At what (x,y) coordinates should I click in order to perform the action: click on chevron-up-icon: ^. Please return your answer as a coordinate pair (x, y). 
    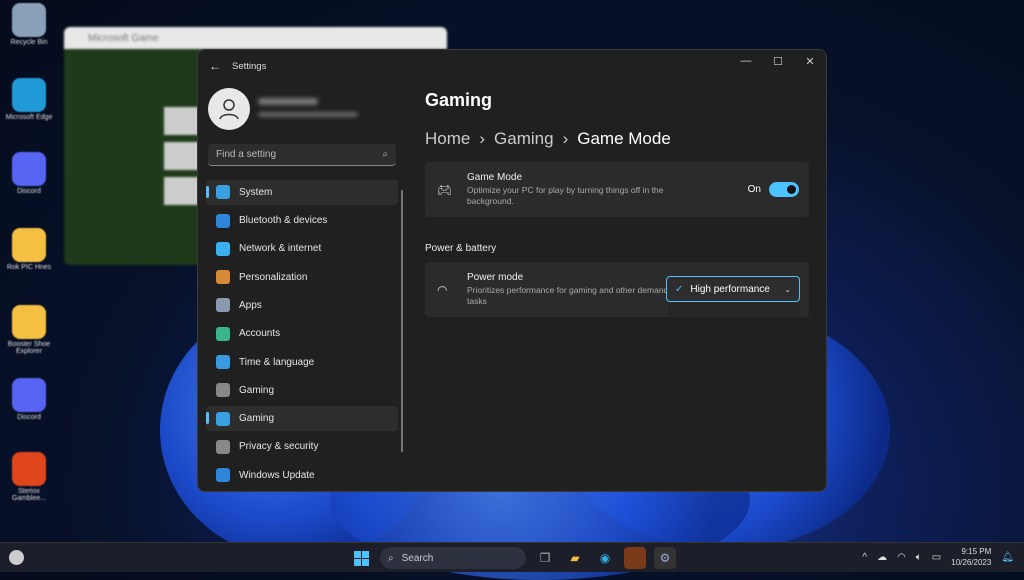
    Looking at the image, I should click on (864, 557).